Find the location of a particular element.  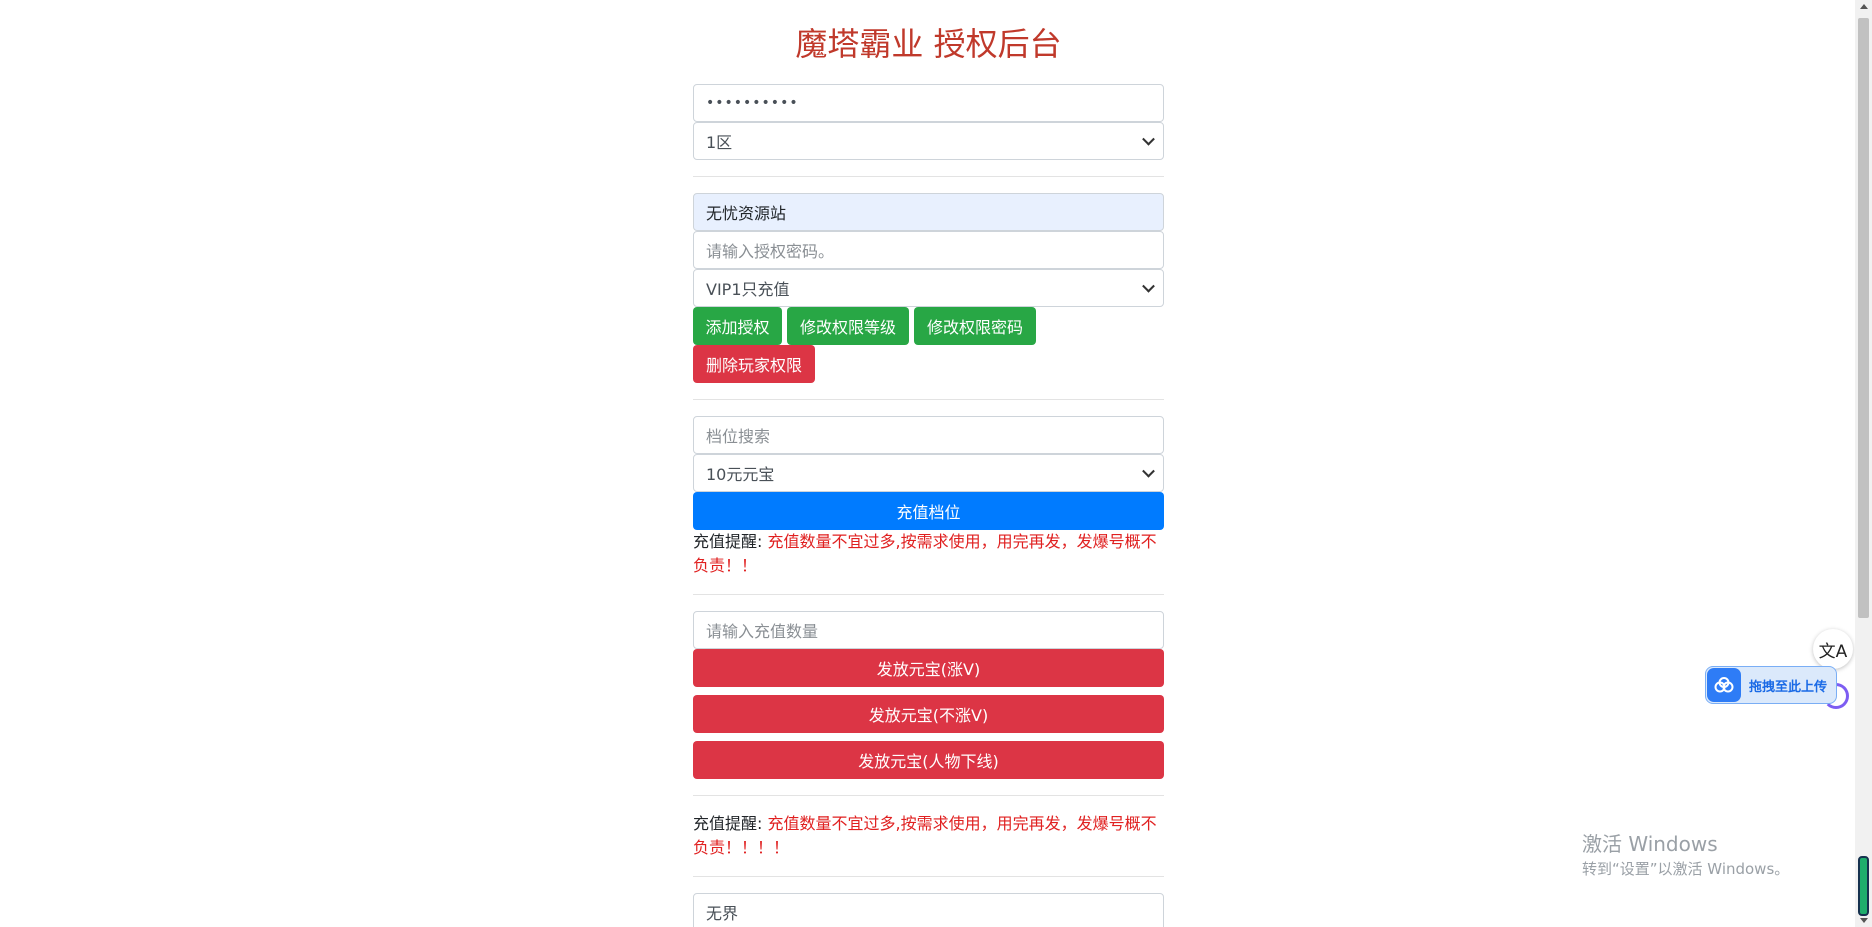

amount-placeholder: 请输入充值数量 is located at coordinates (762, 631).